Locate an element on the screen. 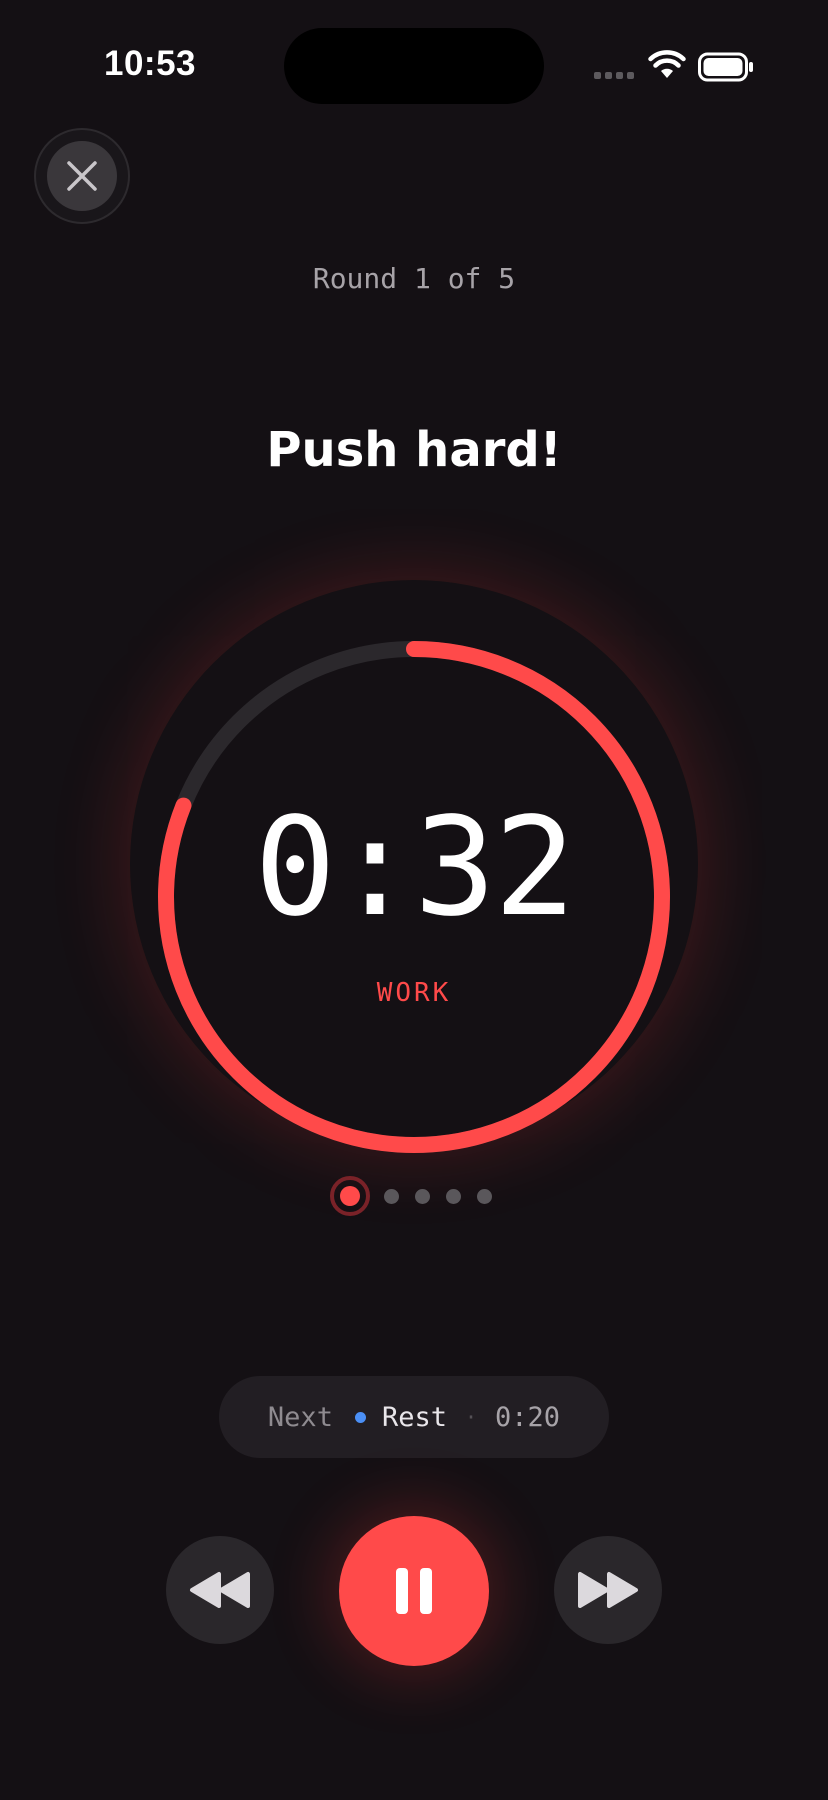 The height and width of the screenshot is (1800, 828). round-dots is located at coordinates (411, 1196).